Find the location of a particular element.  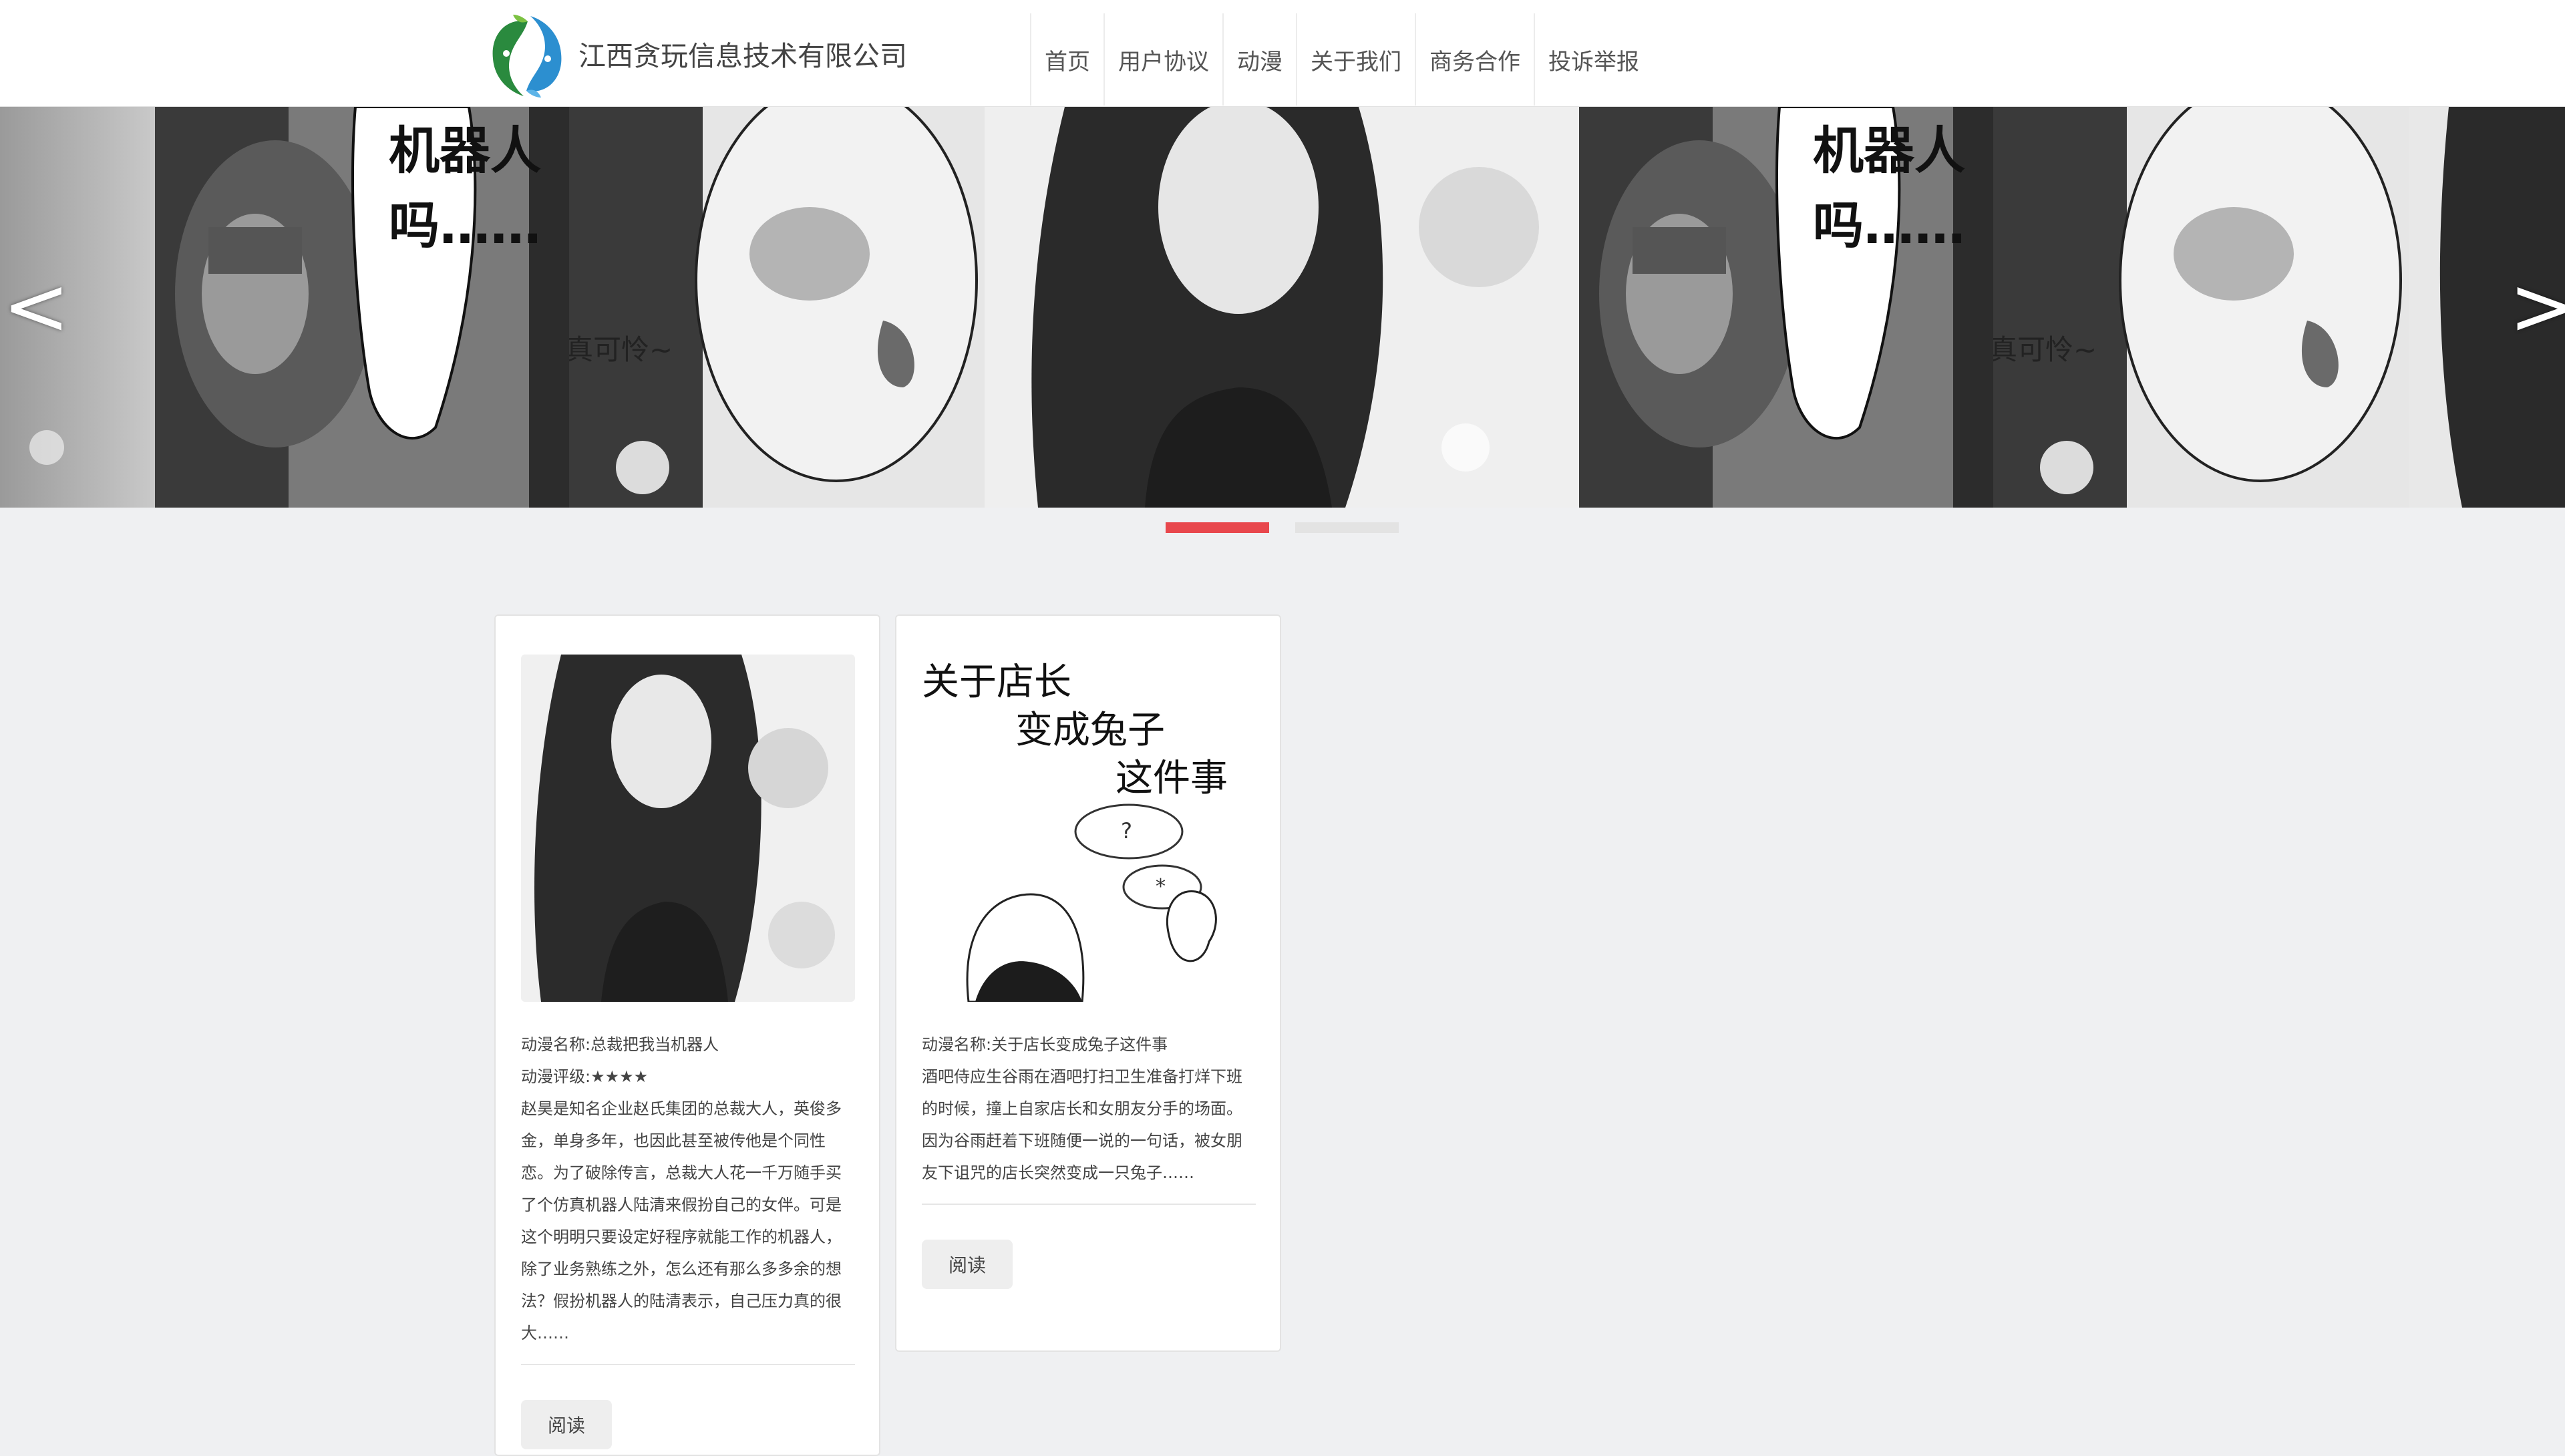

carousel-caption: 真可怜~ is located at coordinates (621, 349).